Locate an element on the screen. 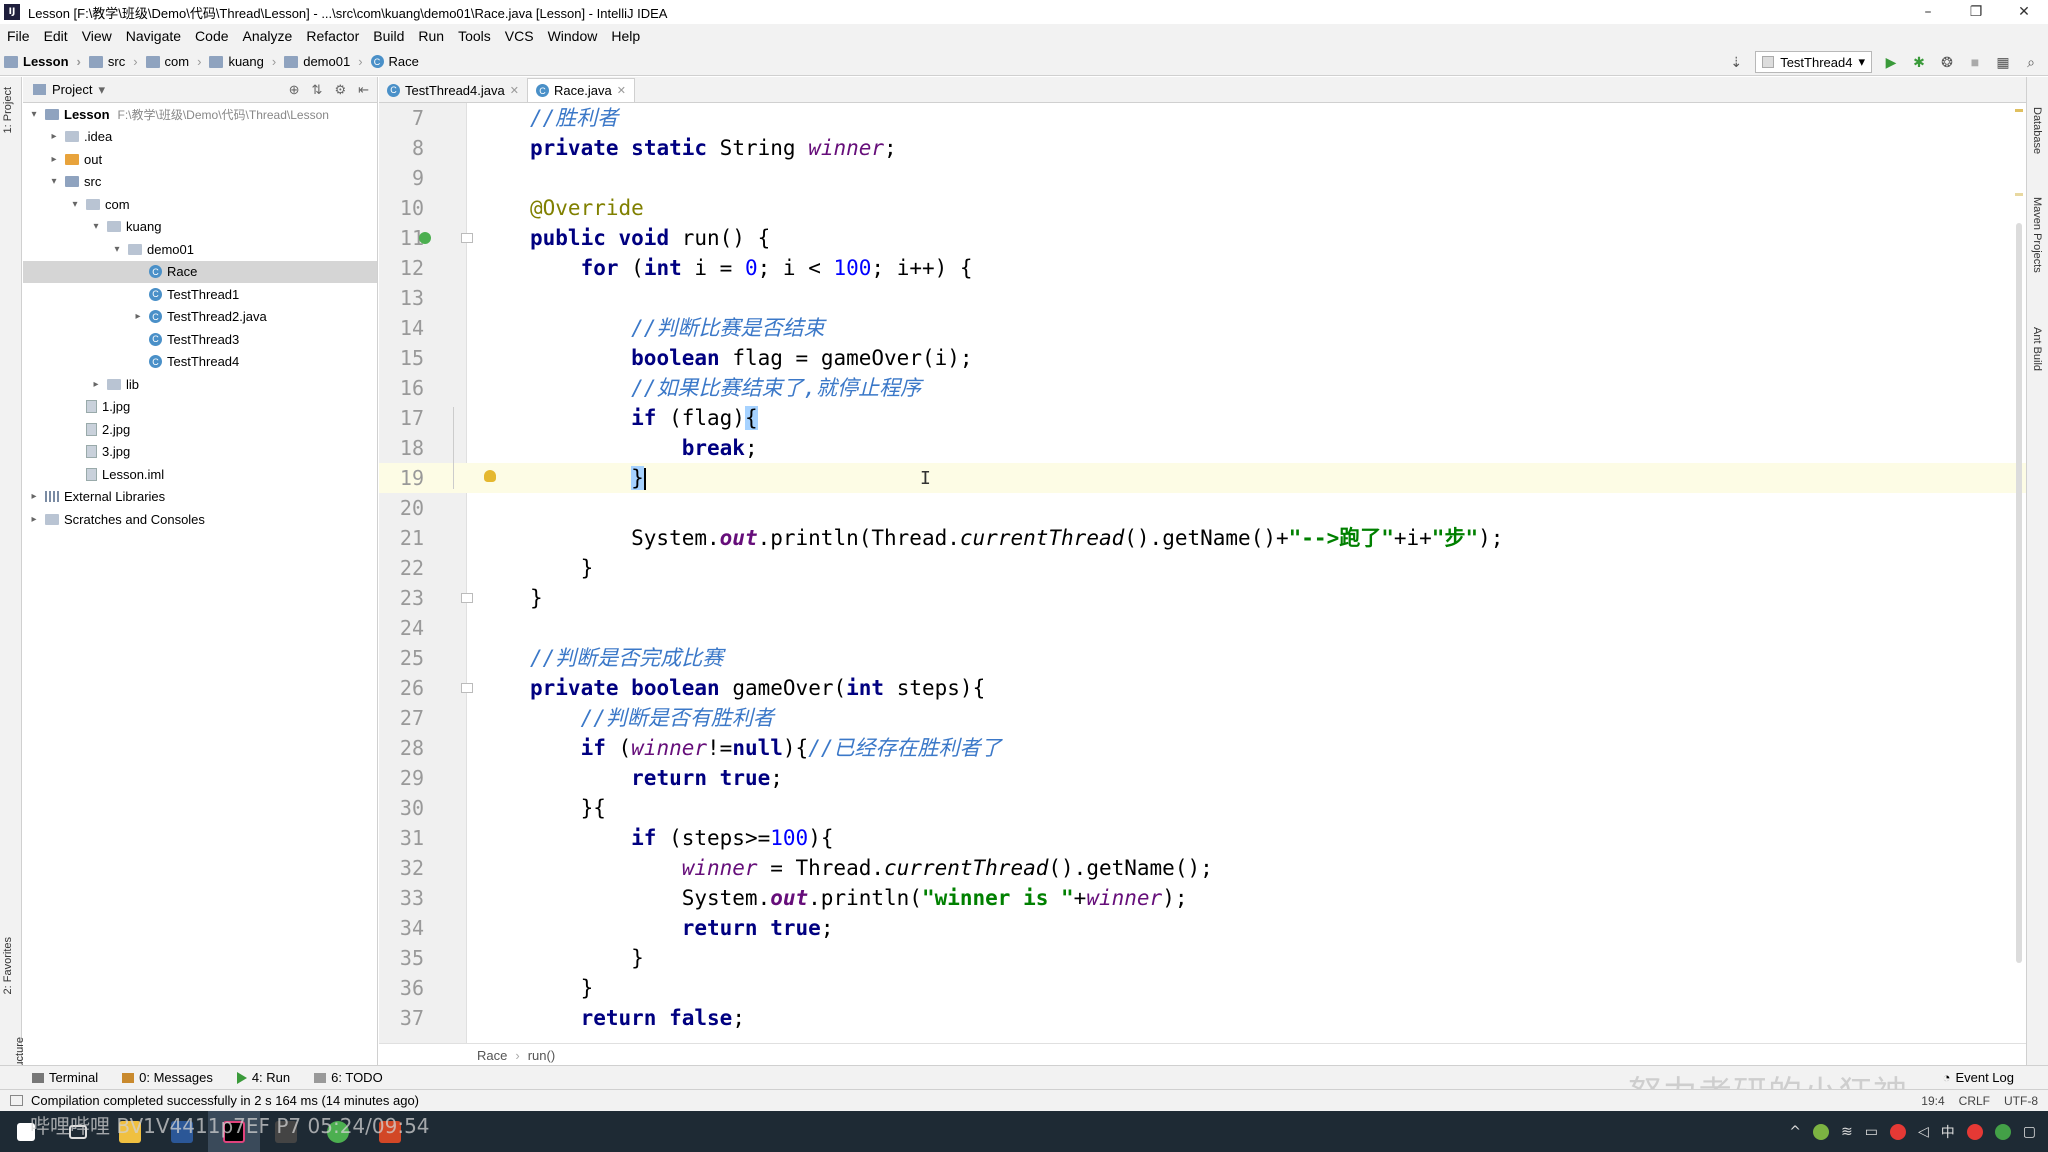  tab-race: C Race.java ✕ is located at coordinates (580, 90).